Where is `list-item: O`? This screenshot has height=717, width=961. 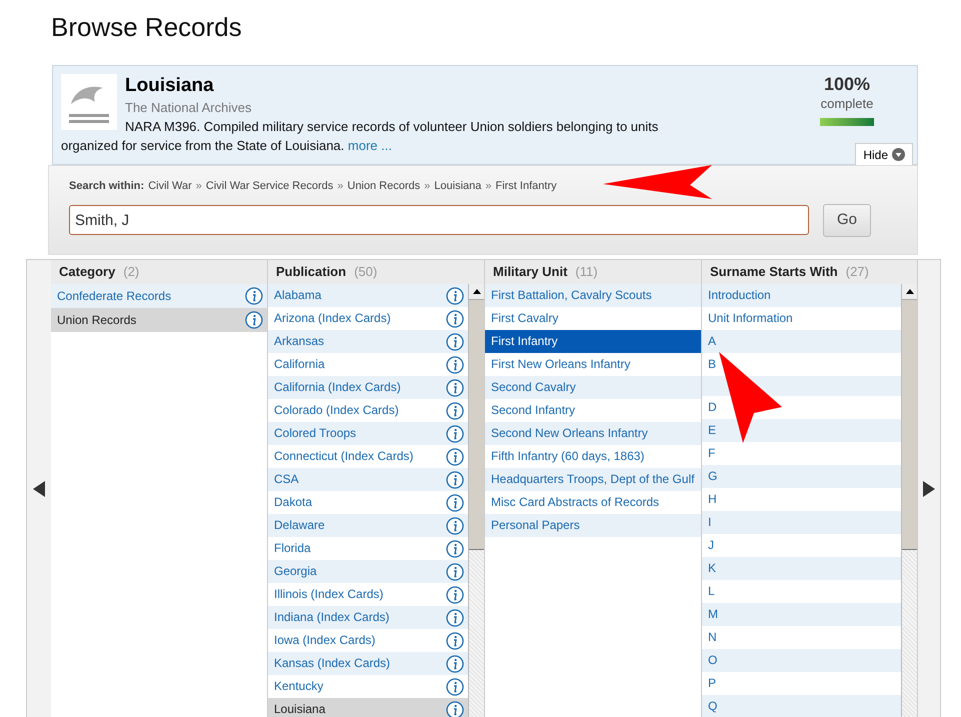 list-item: O is located at coordinates (801, 660).